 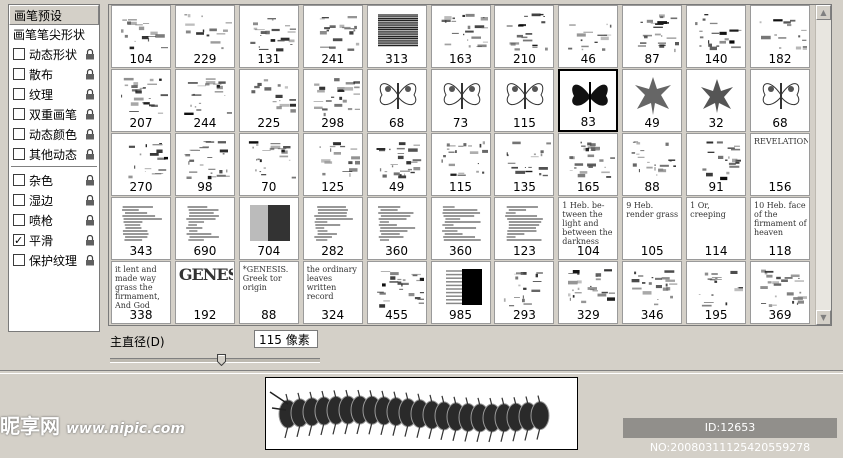 What do you see at coordinates (716, 228) in the screenshot?
I see `brush-preset-cell: 1 Or, creeping 114` at bounding box center [716, 228].